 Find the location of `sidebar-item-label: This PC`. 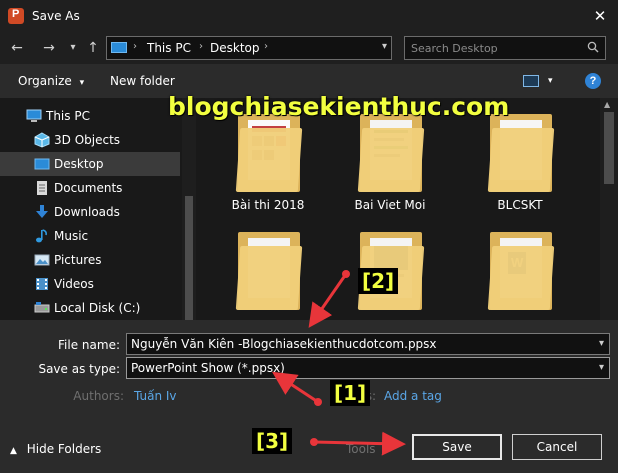

sidebar-item-label: This PC is located at coordinates (68, 116).